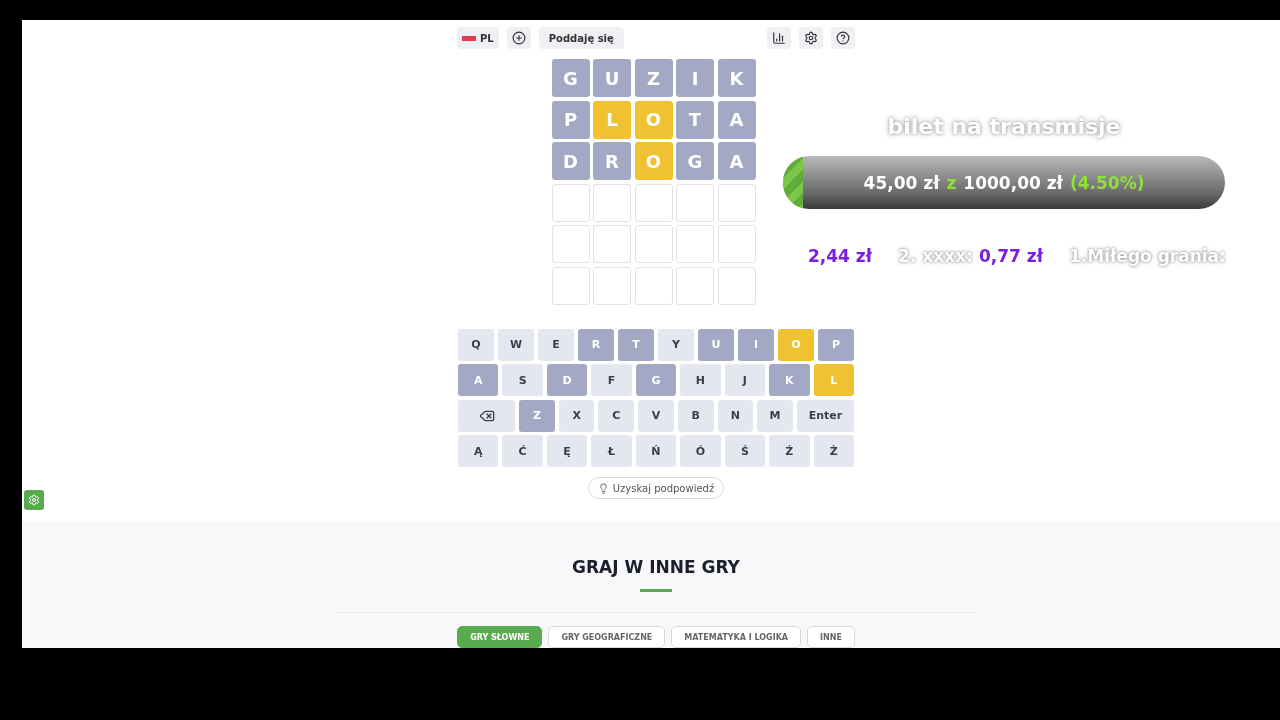  I want to click on letter-key: Y, so click(676, 344).